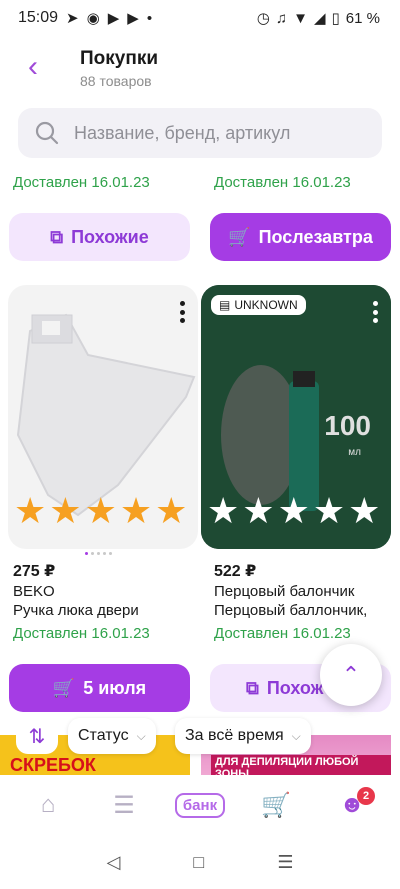 The width and height of the screenshot is (400, 889). Describe the element at coordinates (182, 132) in the screenshot. I see `search-placeholder: Название, бренд, артикул` at that location.